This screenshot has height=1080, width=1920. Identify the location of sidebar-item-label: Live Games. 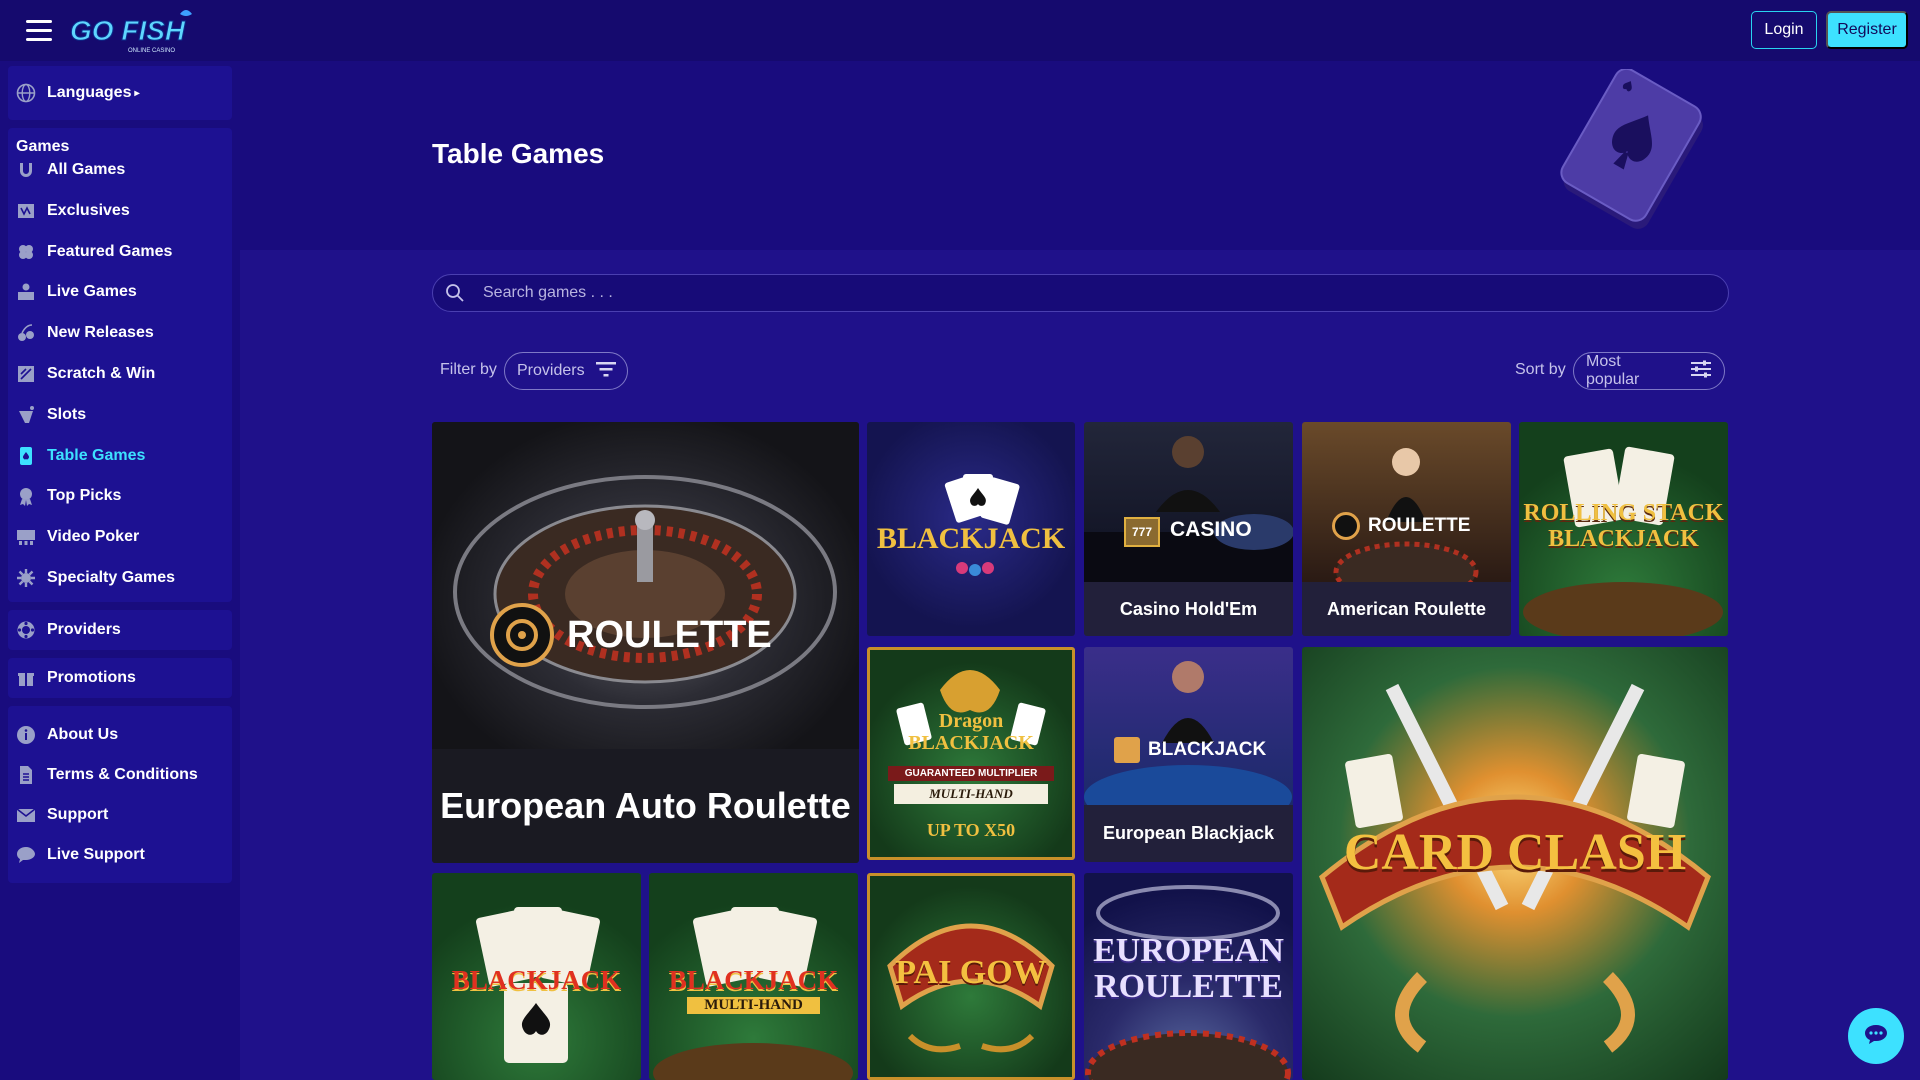
(92, 292).